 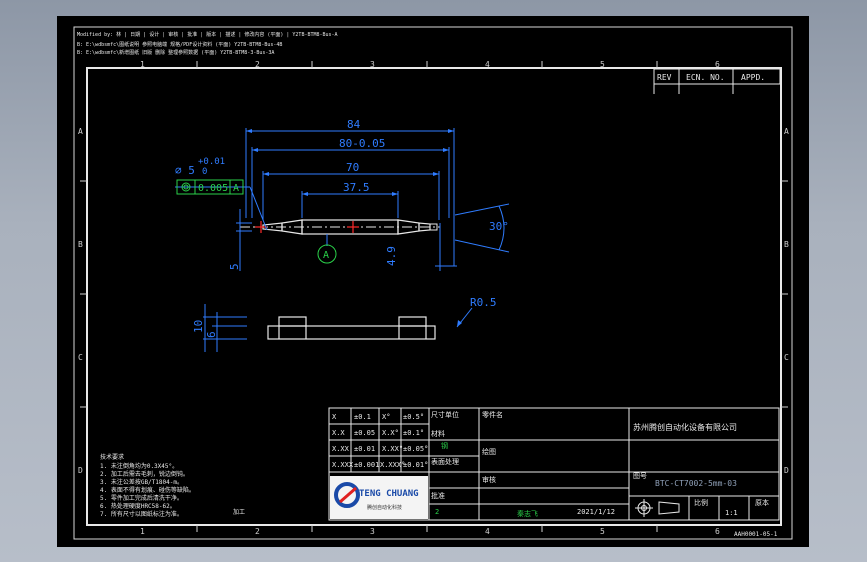 What do you see at coordinates (204, 172) in the screenshot?
I see `dim-tol-zero: 0` at bounding box center [204, 172].